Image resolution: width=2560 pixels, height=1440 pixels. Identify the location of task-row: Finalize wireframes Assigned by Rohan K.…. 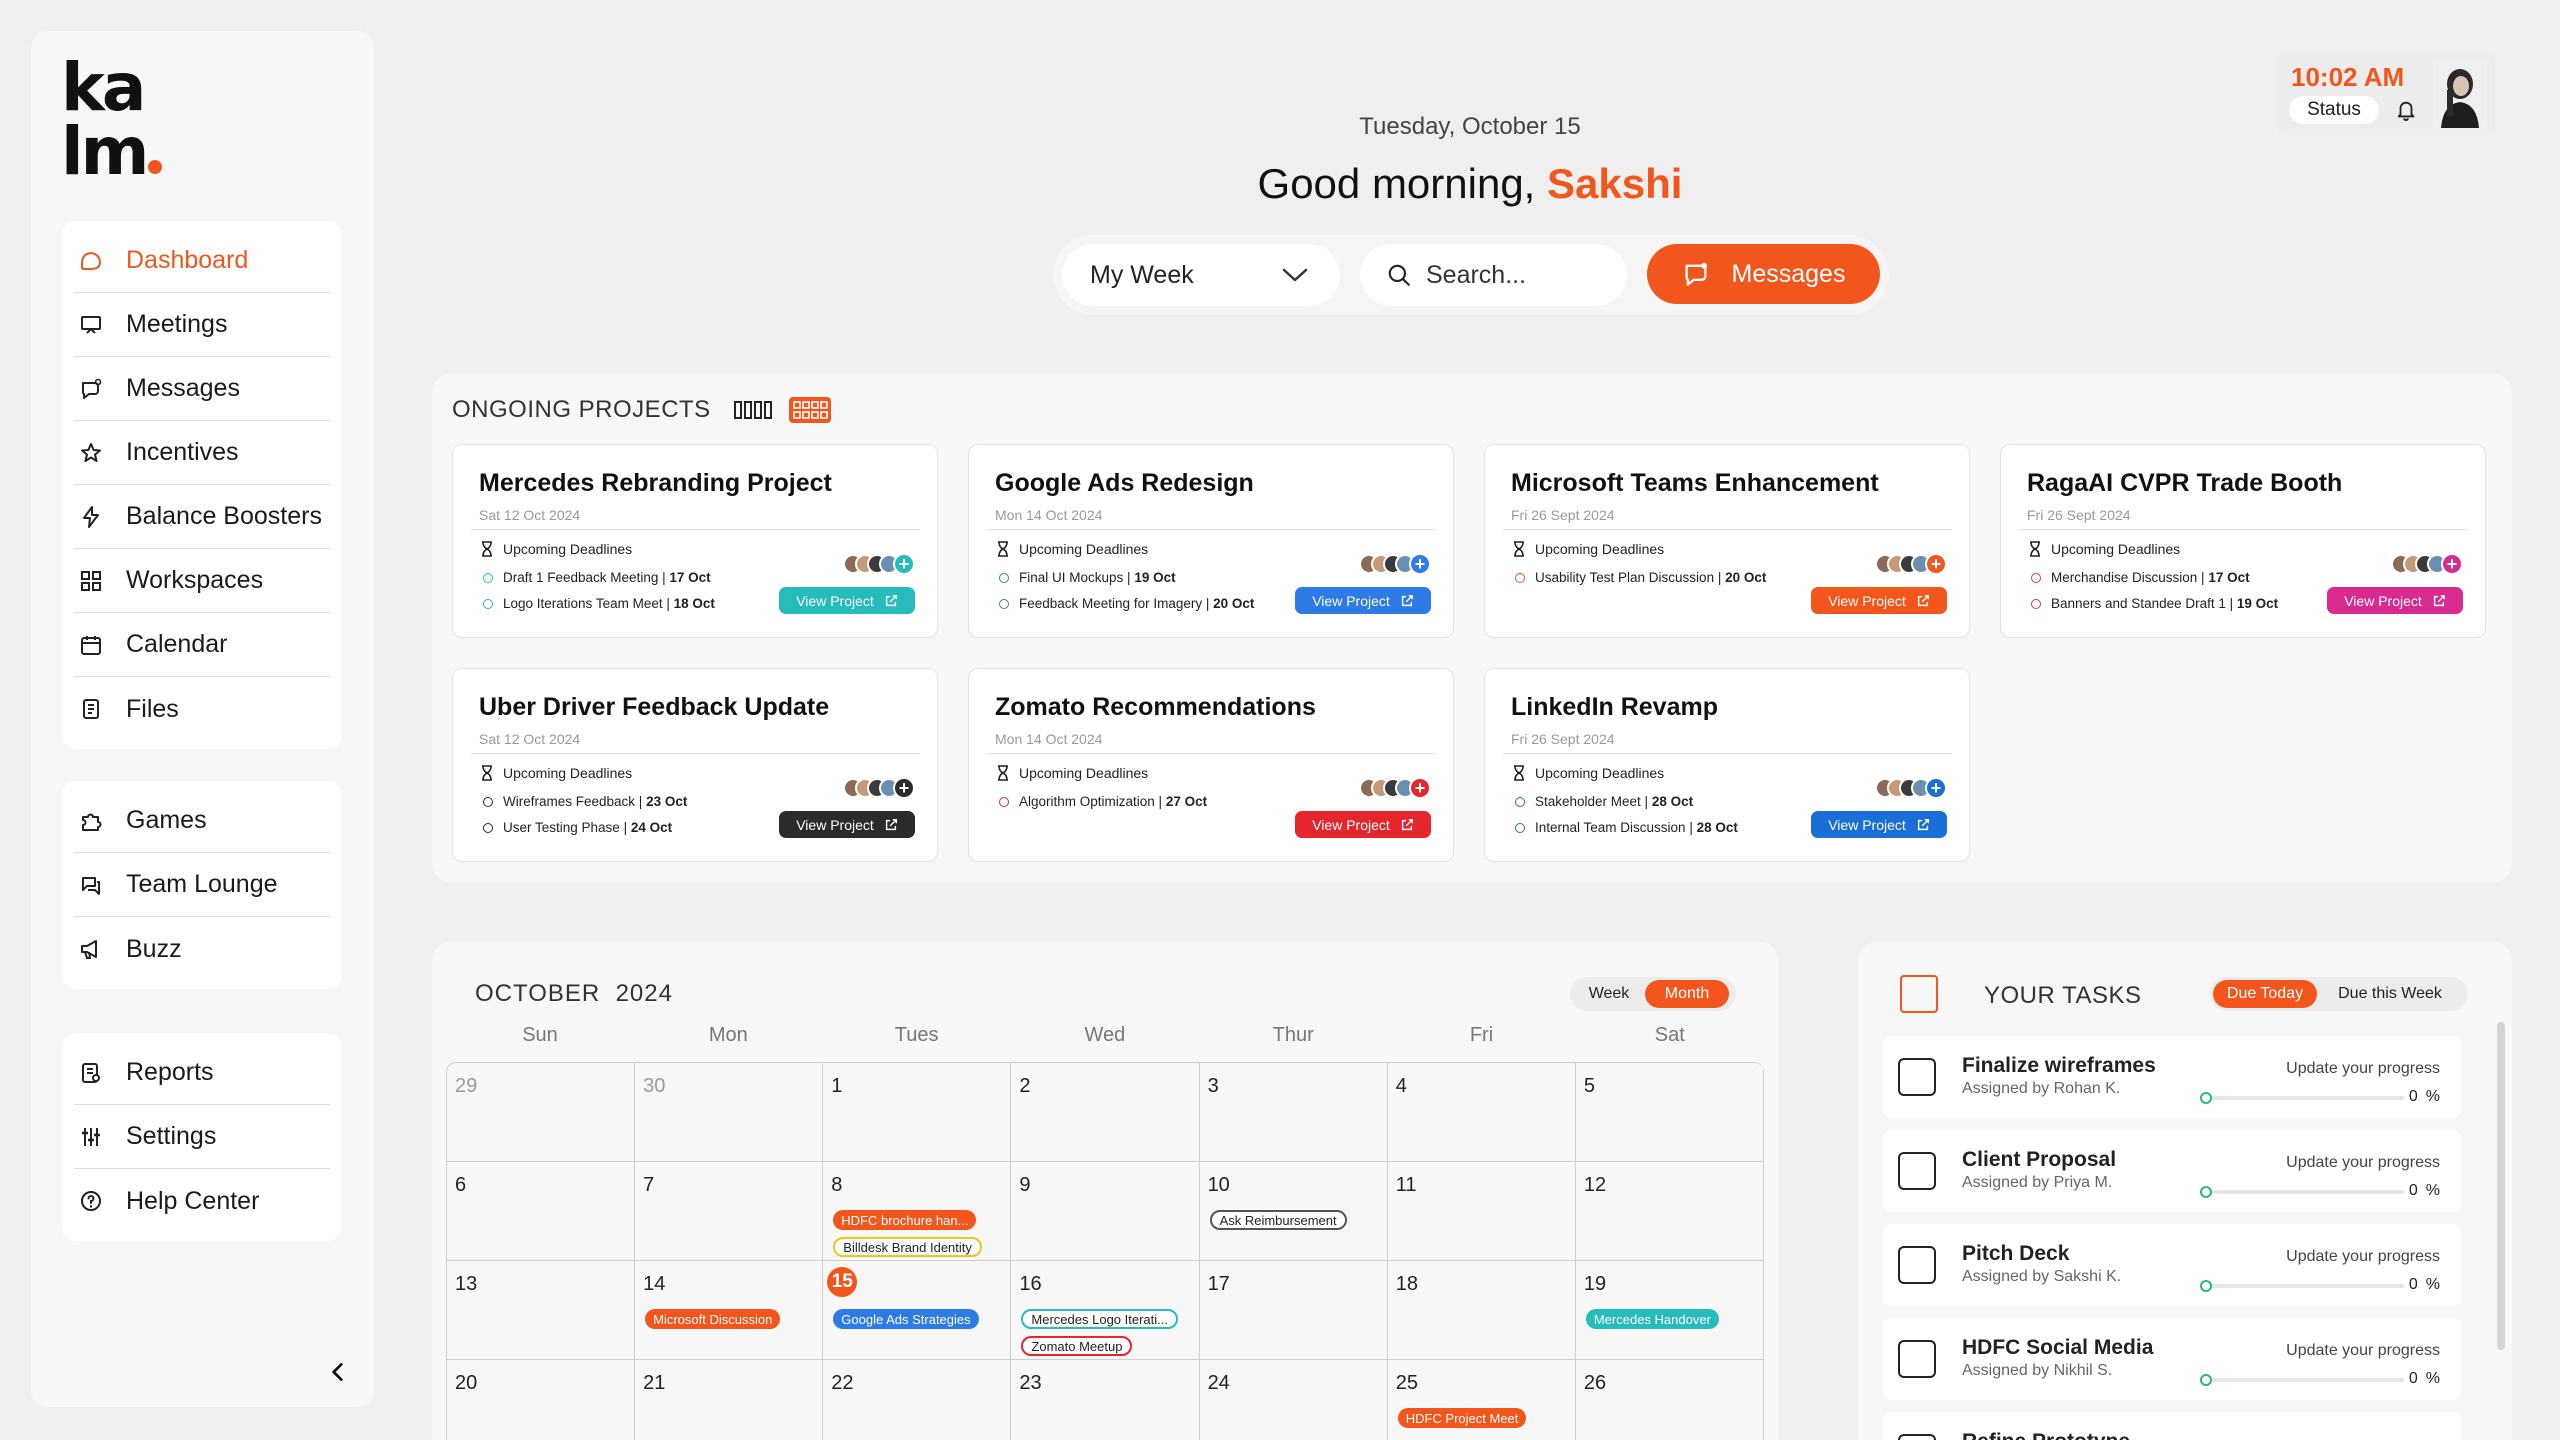
(2172, 1077).